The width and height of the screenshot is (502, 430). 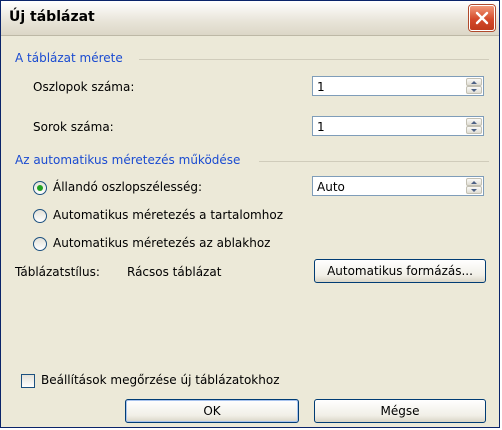 What do you see at coordinates (73, 127) in the screenshot?
I see `rows-label: Sorok száma:` at bounding box center [73, 127].